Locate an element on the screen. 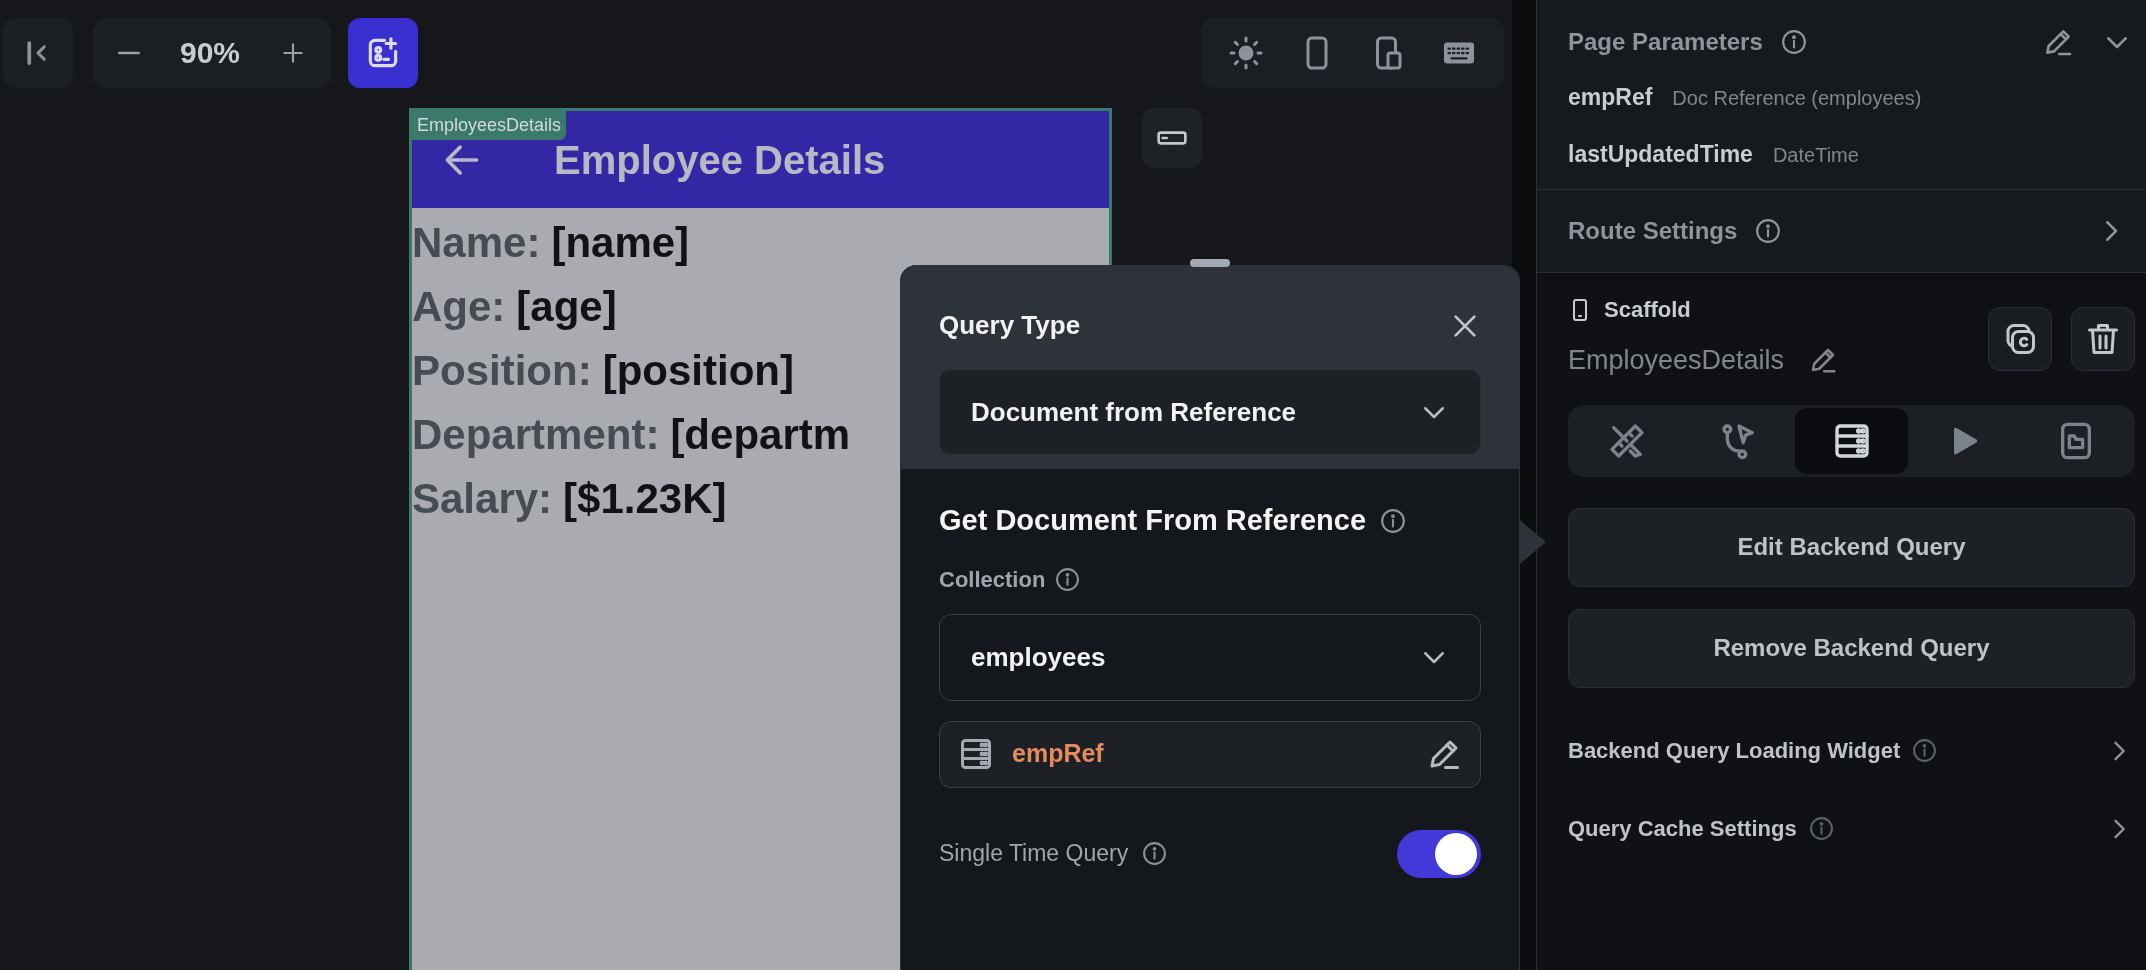 The height and width of the screenshot is (970, 2146). field-label: Age: is located at coordinates (459, 306).